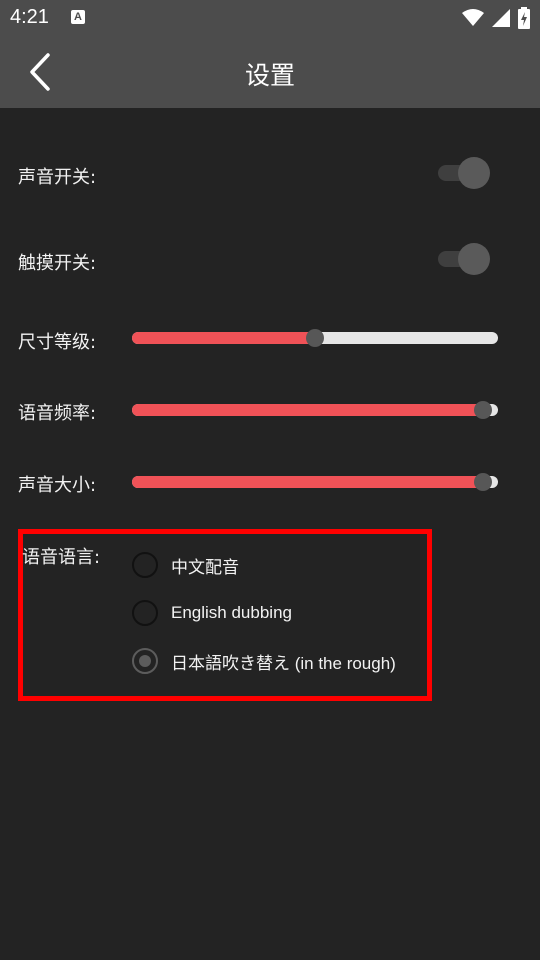 The width and height of the screenshot is (540, 960). I want to click on voice-rate-label: 语音频率:, so click(57, 413).